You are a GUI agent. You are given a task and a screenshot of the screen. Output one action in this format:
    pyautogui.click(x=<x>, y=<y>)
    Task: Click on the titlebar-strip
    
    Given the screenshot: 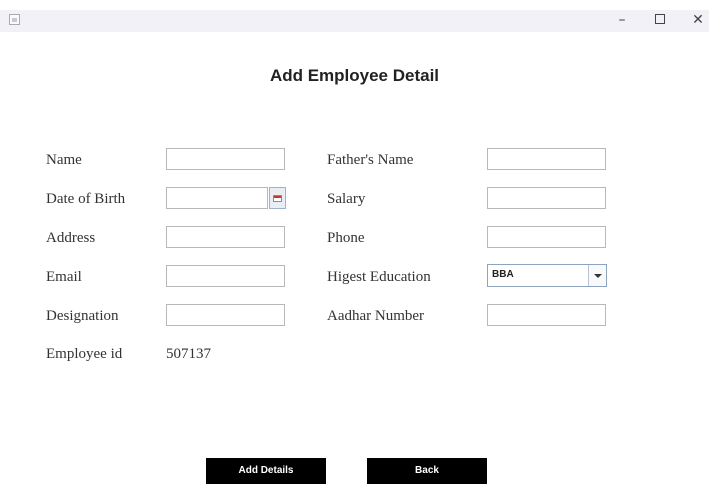 What is the action you would take?
    pyautogui.click(x=354, y=21)
    